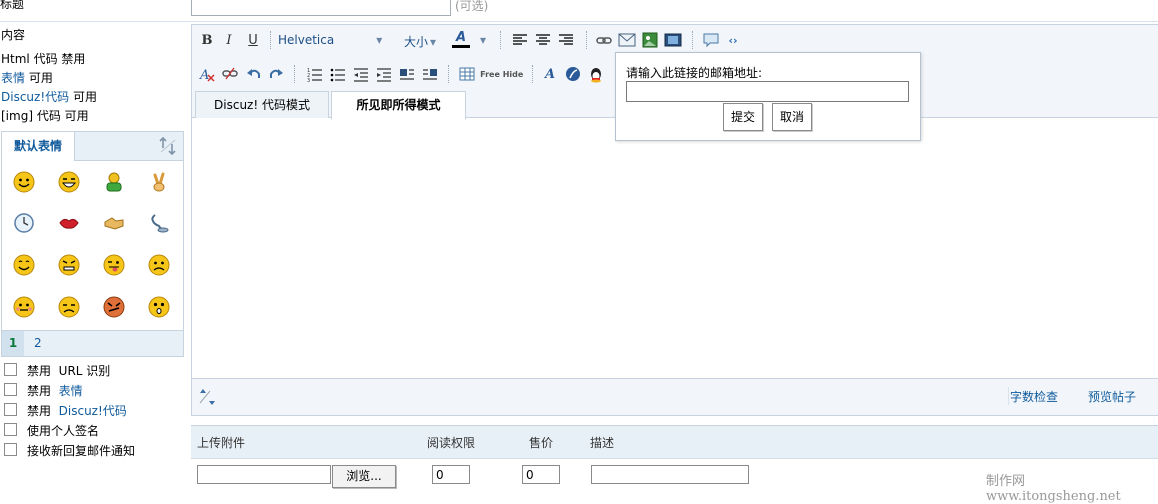 Image resolution: width=1158 pixels, height=504 pixels. What do you see at coordinates (604, 40) in the screenshot?
I see `link-icon` at bounding box center [604, 40].